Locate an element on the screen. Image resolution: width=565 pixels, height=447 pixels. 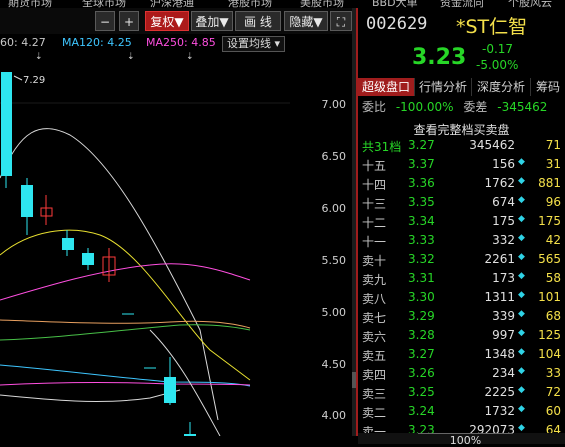
level-label: 卖五 is located at coordinates (374, 356).